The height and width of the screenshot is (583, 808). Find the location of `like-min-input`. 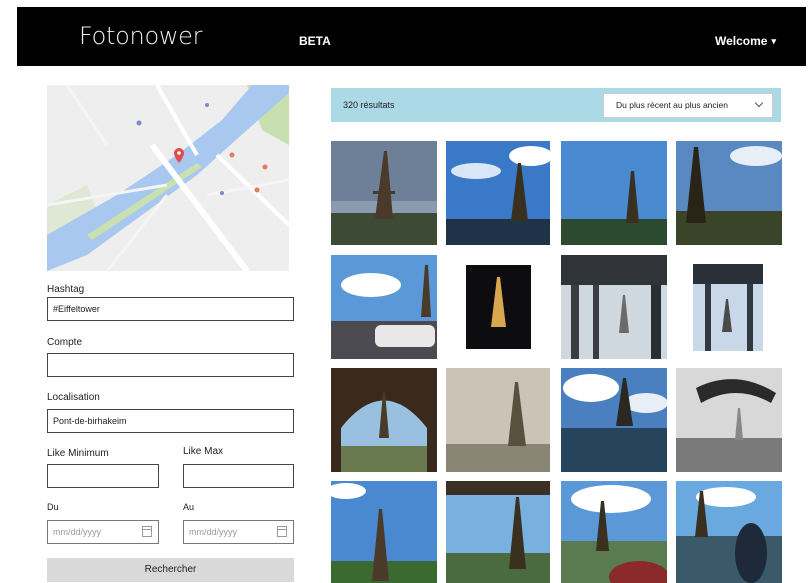

like-min-input is located at coordinates (103, 476).